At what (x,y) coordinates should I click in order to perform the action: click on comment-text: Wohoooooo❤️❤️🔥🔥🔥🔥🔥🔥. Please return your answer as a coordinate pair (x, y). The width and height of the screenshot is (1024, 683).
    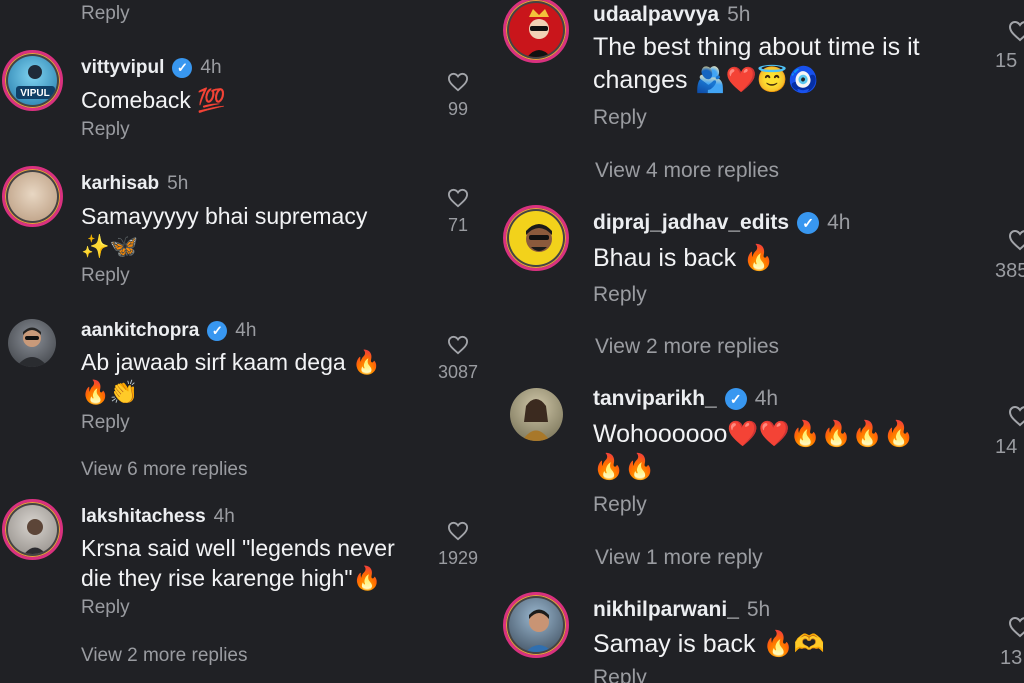
    Looking at the image, I should click on (754, 450).